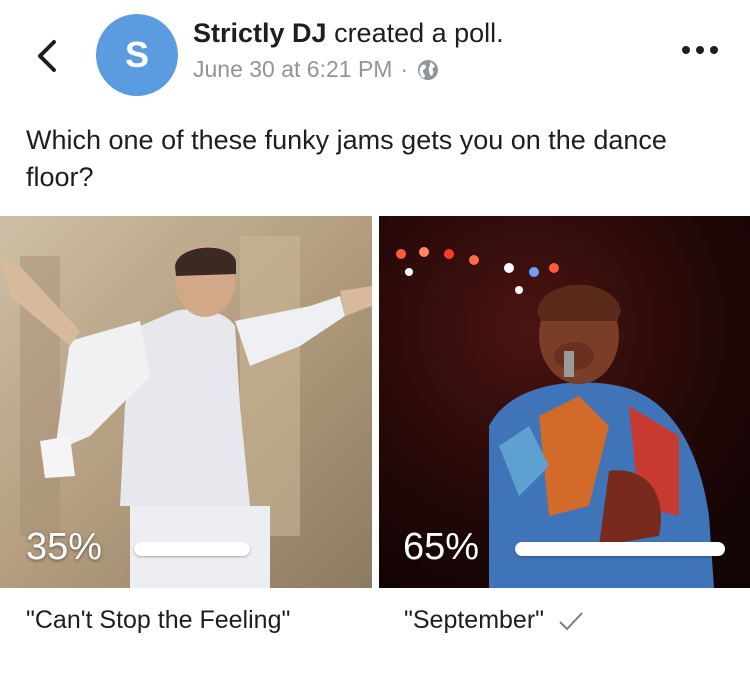  Describe the element at coordinates (47, 56) in the screenshot. I see `chevron-left-icon` at that location.